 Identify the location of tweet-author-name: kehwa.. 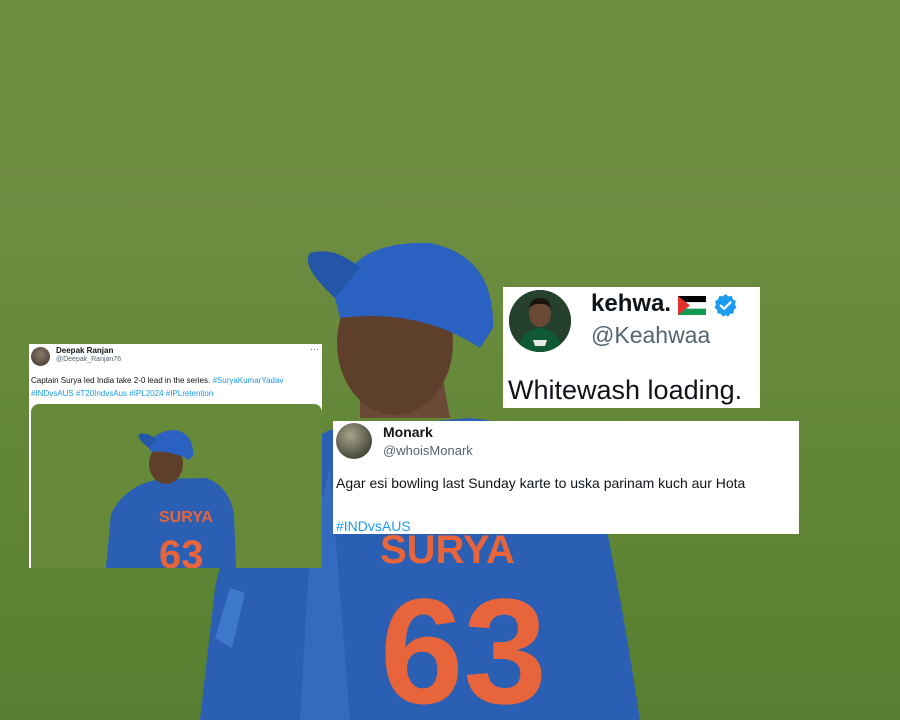
(631, 304).